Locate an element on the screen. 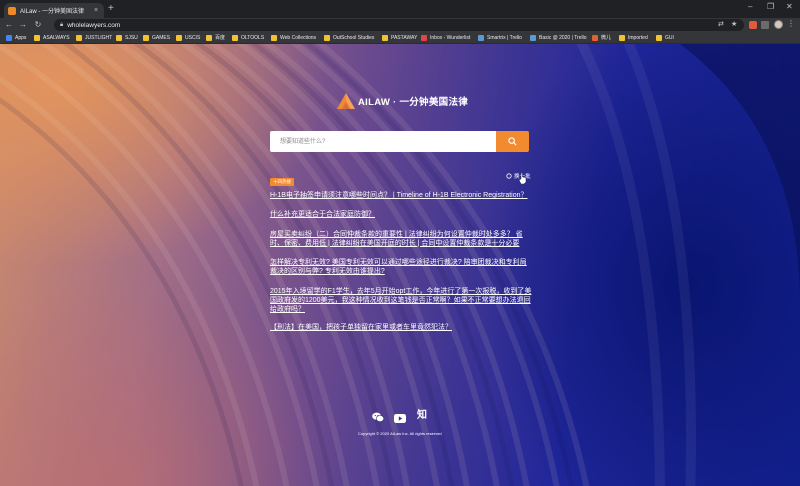  mouse-cursor-icon is located at coordinates (522, 178).